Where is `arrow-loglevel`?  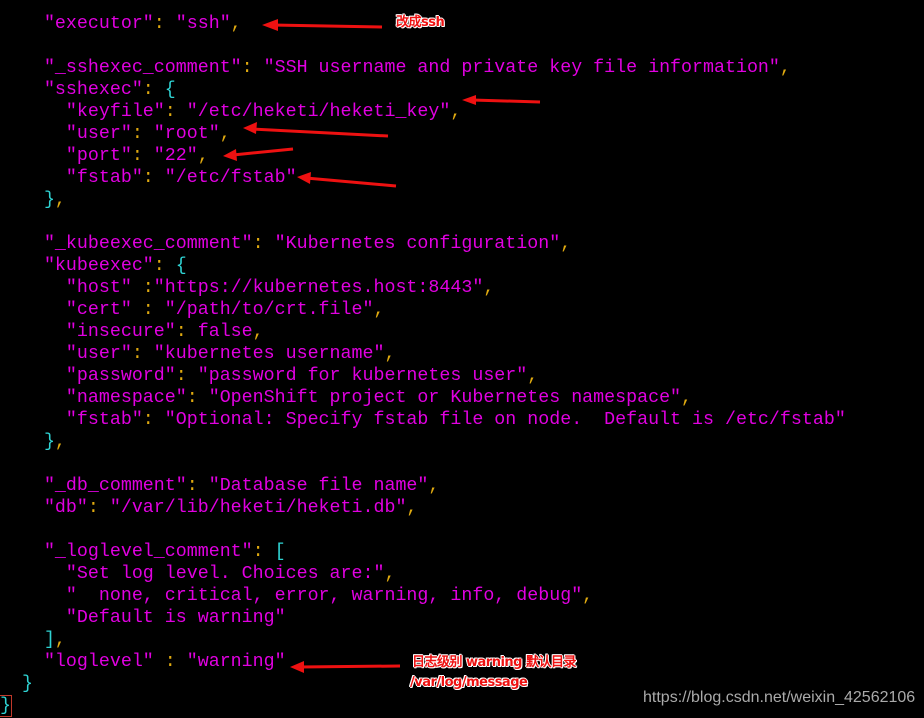 arrow-loglevel is located at coordinates (350, 666).